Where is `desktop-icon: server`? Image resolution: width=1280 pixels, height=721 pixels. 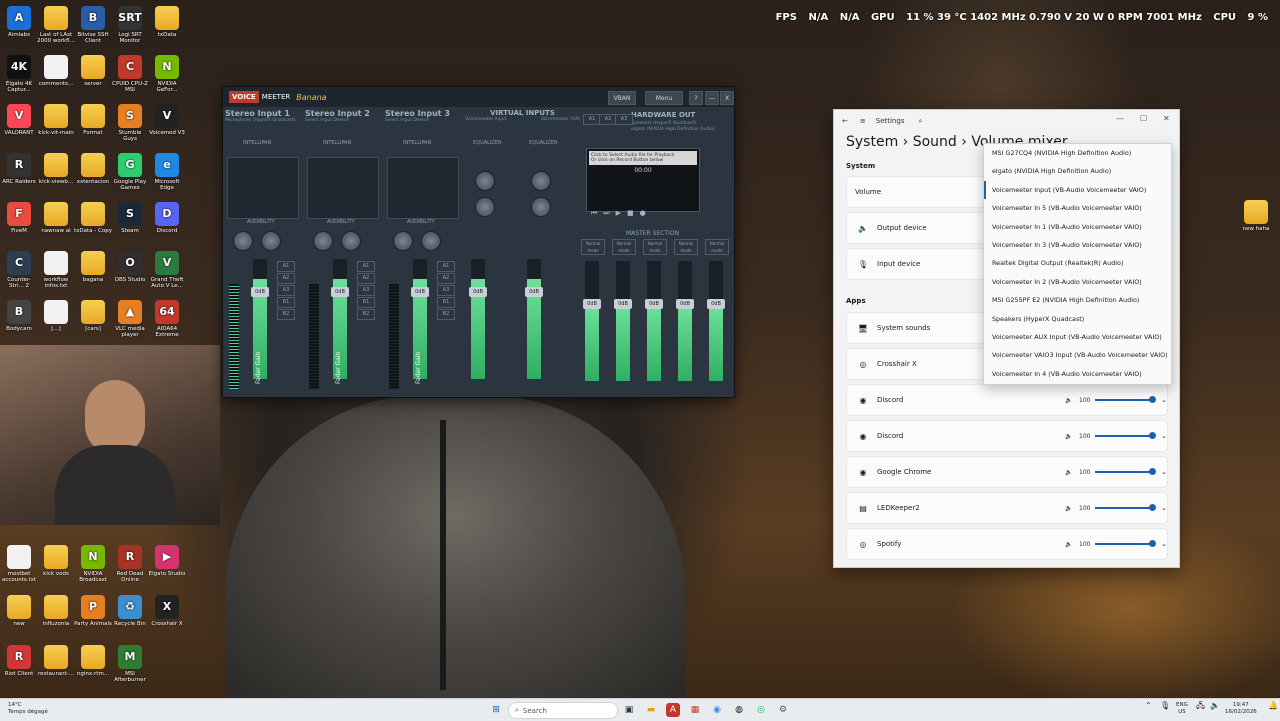
desktop-icon: server is located at coordinates (93, 71).